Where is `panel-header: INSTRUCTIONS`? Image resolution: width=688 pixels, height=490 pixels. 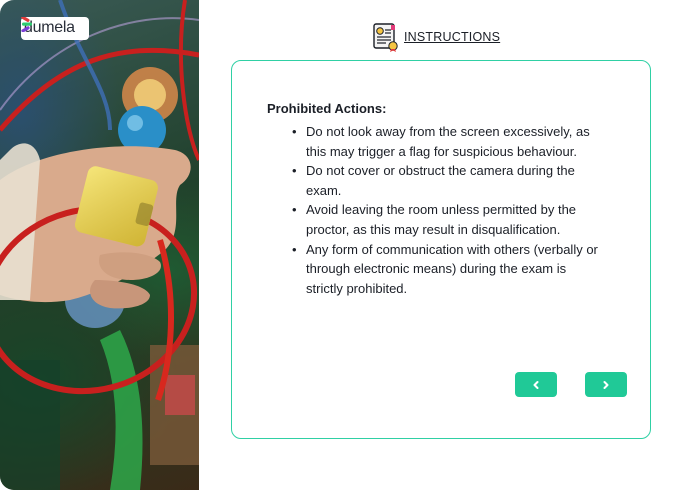
panel-header: INSTRUCTIONS is located at coordinates (435, 37).